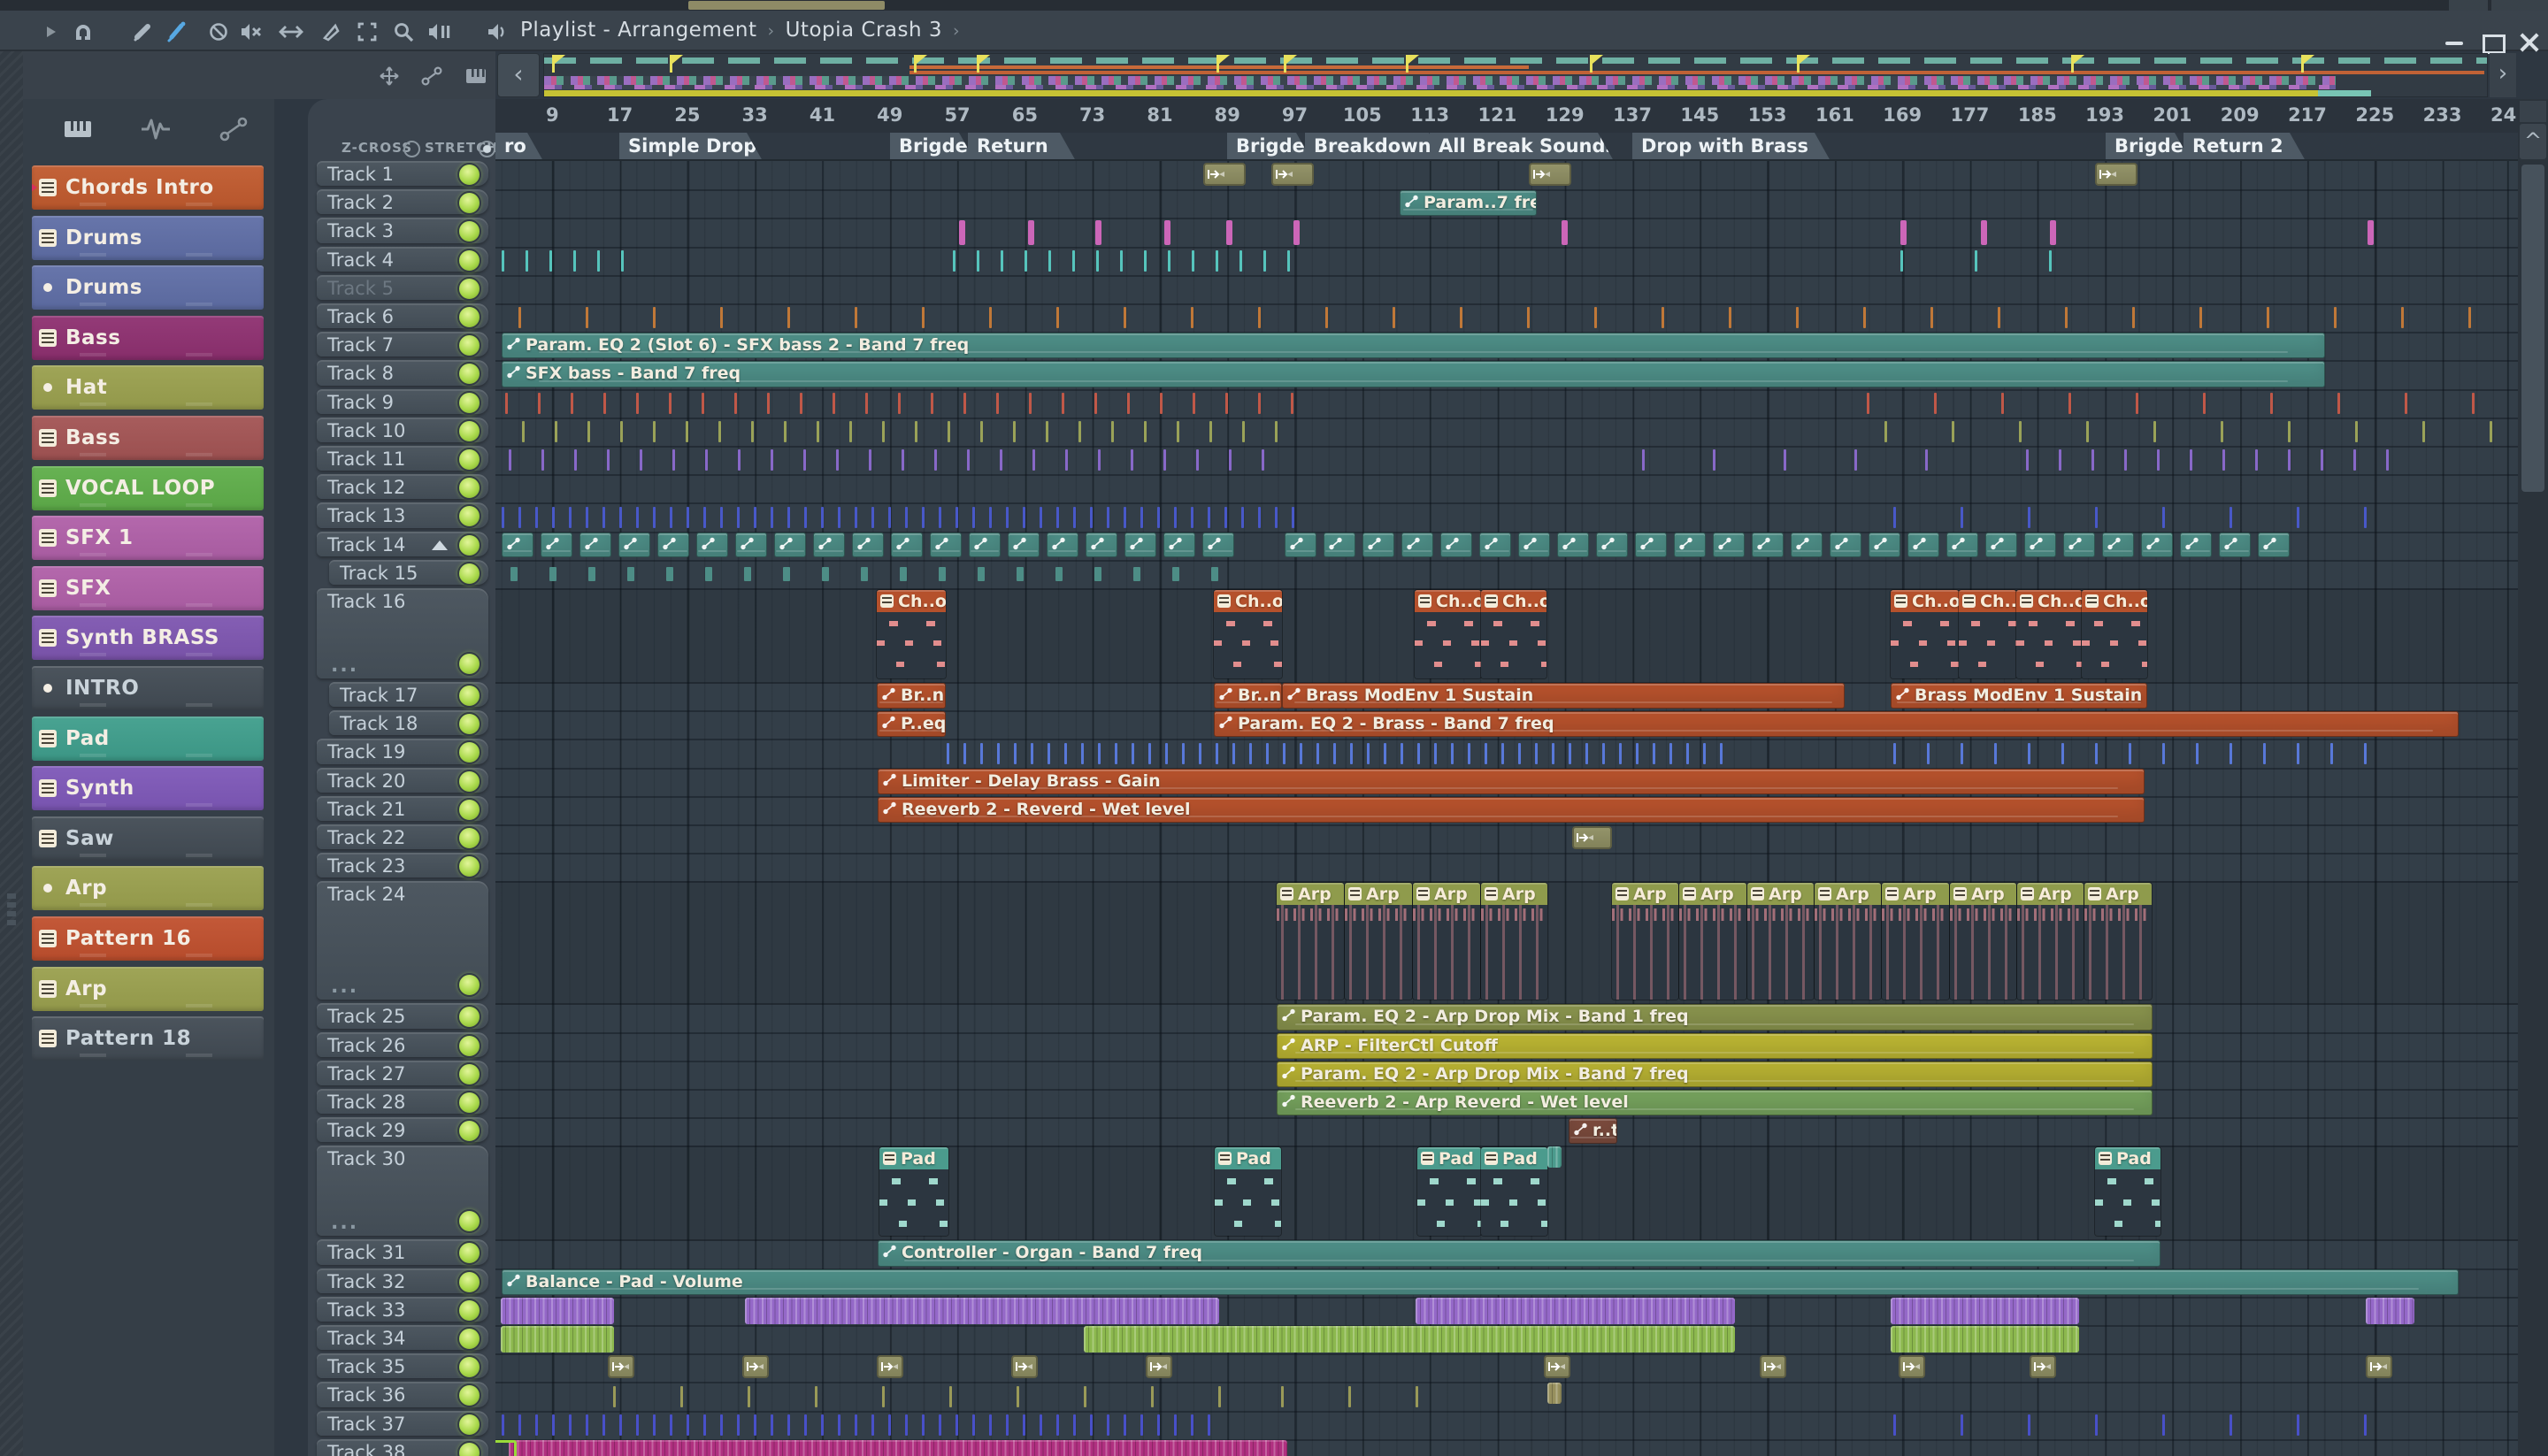  Describe the element at coordinates (2148, 147) in the screenshot. I see `marker-brigde: Brigde` at that location.